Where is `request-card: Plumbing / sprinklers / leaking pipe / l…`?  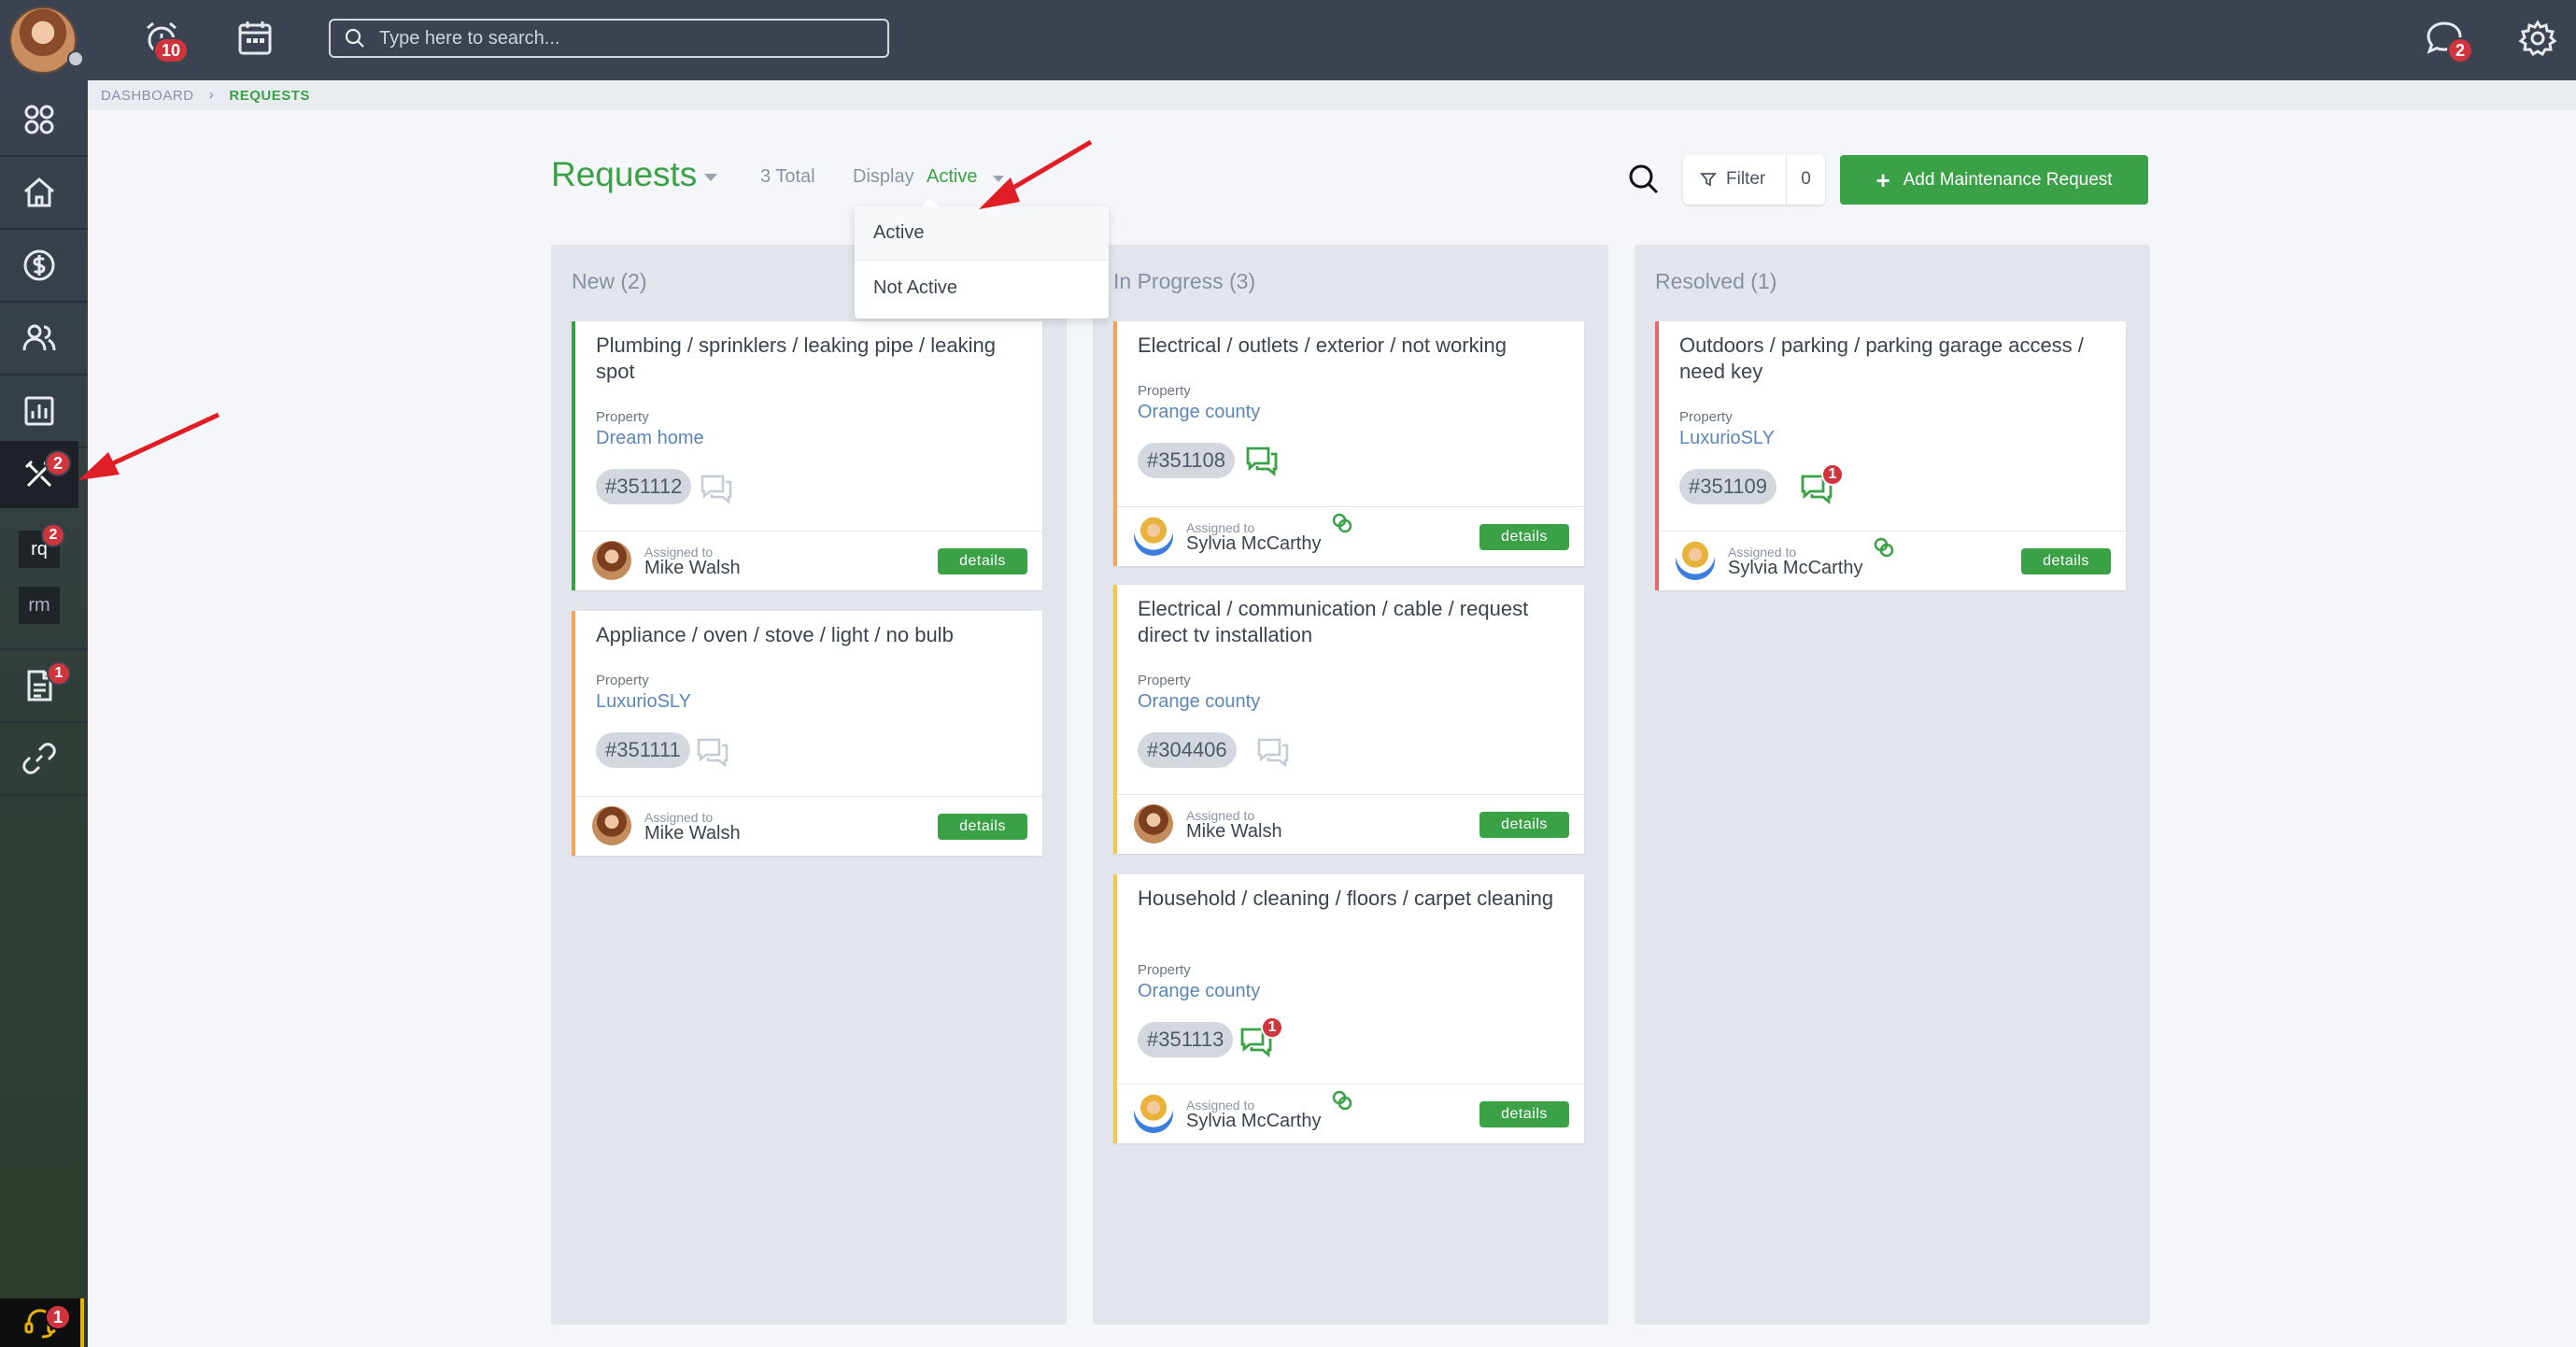 request-card: Plumbing / sprinklers / leaking pipe / l… is located at coordinates (807, 455).